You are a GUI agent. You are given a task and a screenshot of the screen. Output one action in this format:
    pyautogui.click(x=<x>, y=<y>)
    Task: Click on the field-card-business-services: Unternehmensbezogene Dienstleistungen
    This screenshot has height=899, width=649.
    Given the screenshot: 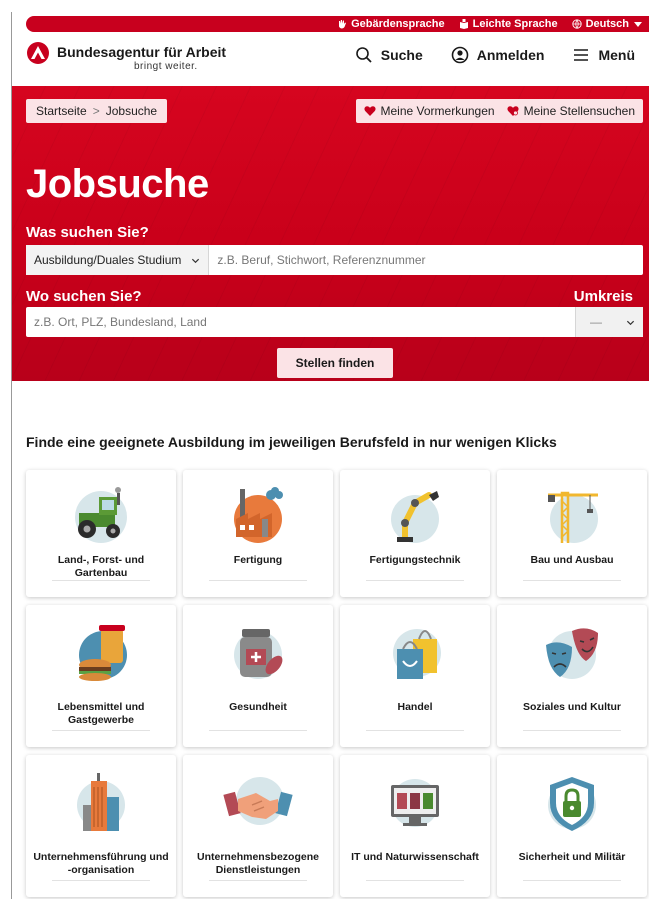 What is the action you would take?
    pyautogui.click(x=258, y=826)
    